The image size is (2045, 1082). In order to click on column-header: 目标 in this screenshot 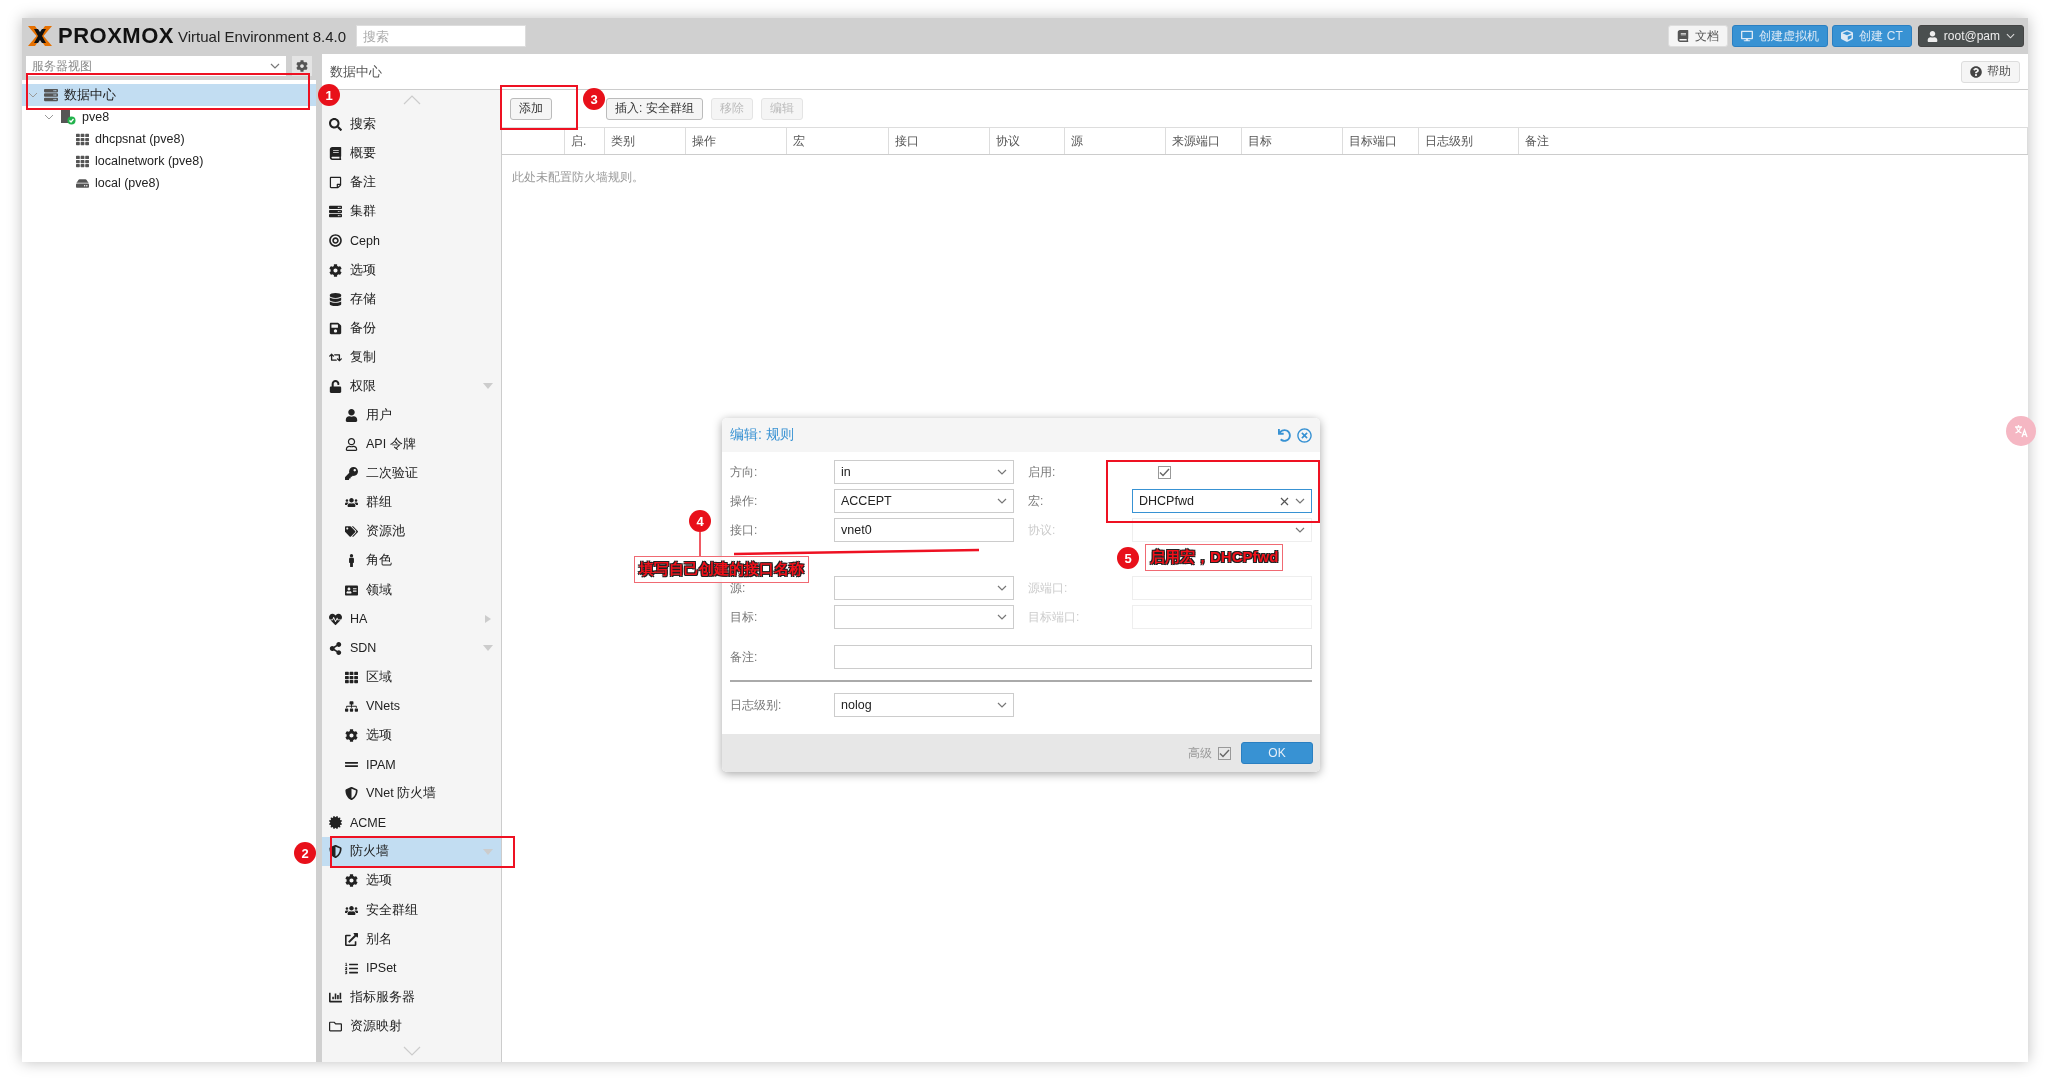, I will do `click(1292, 141)`.